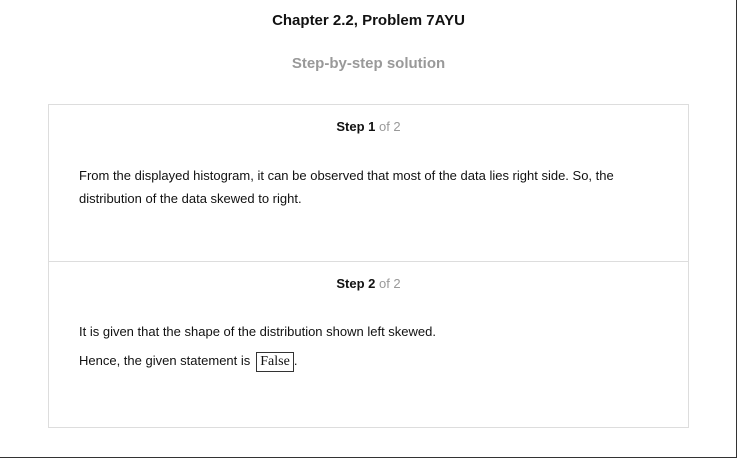 Image resolution: width=738 pixels, height=459 pixels. What do you see at coordinates (388, 283) in the screenshot?
I see `step-2-count: of 2` at bounding box center [388, 283].